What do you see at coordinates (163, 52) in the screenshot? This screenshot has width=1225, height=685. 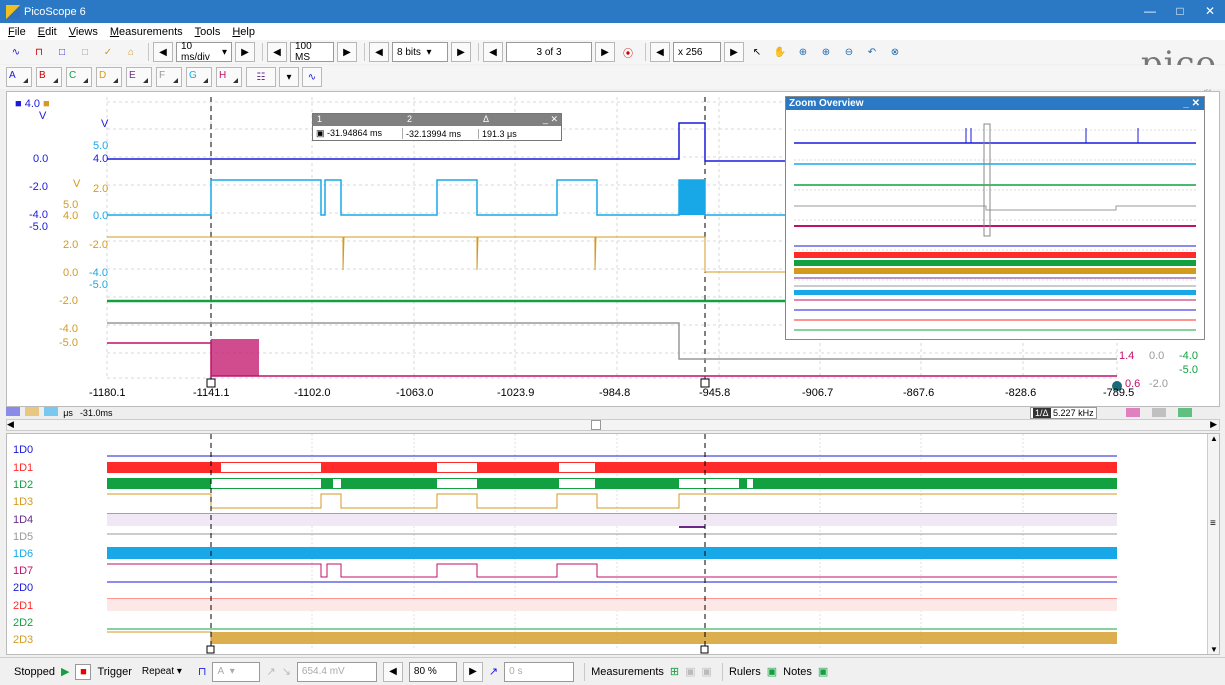 I see `timebase-prev-button: ◀` at bounding box center [163, 52].